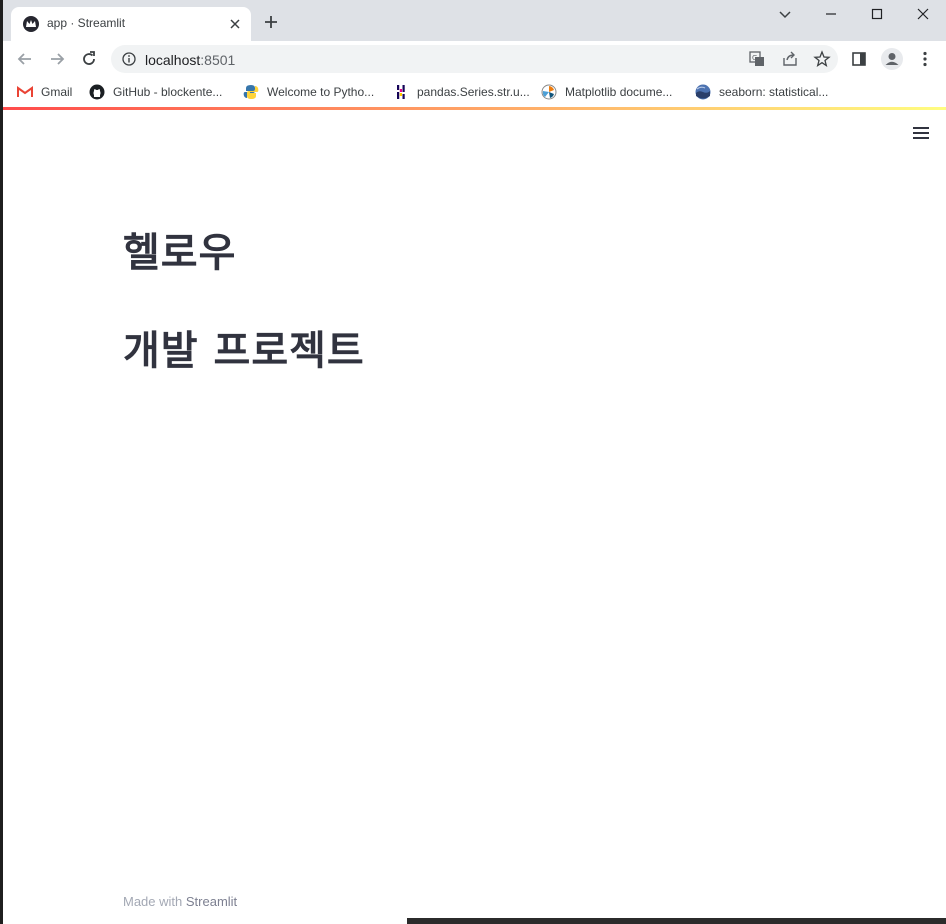 Image resolution: width=946 pixels, height=924 pixels. Describe the element at coordinates (129, 59) in the screenshot. I see `site-info-icon` at that location.